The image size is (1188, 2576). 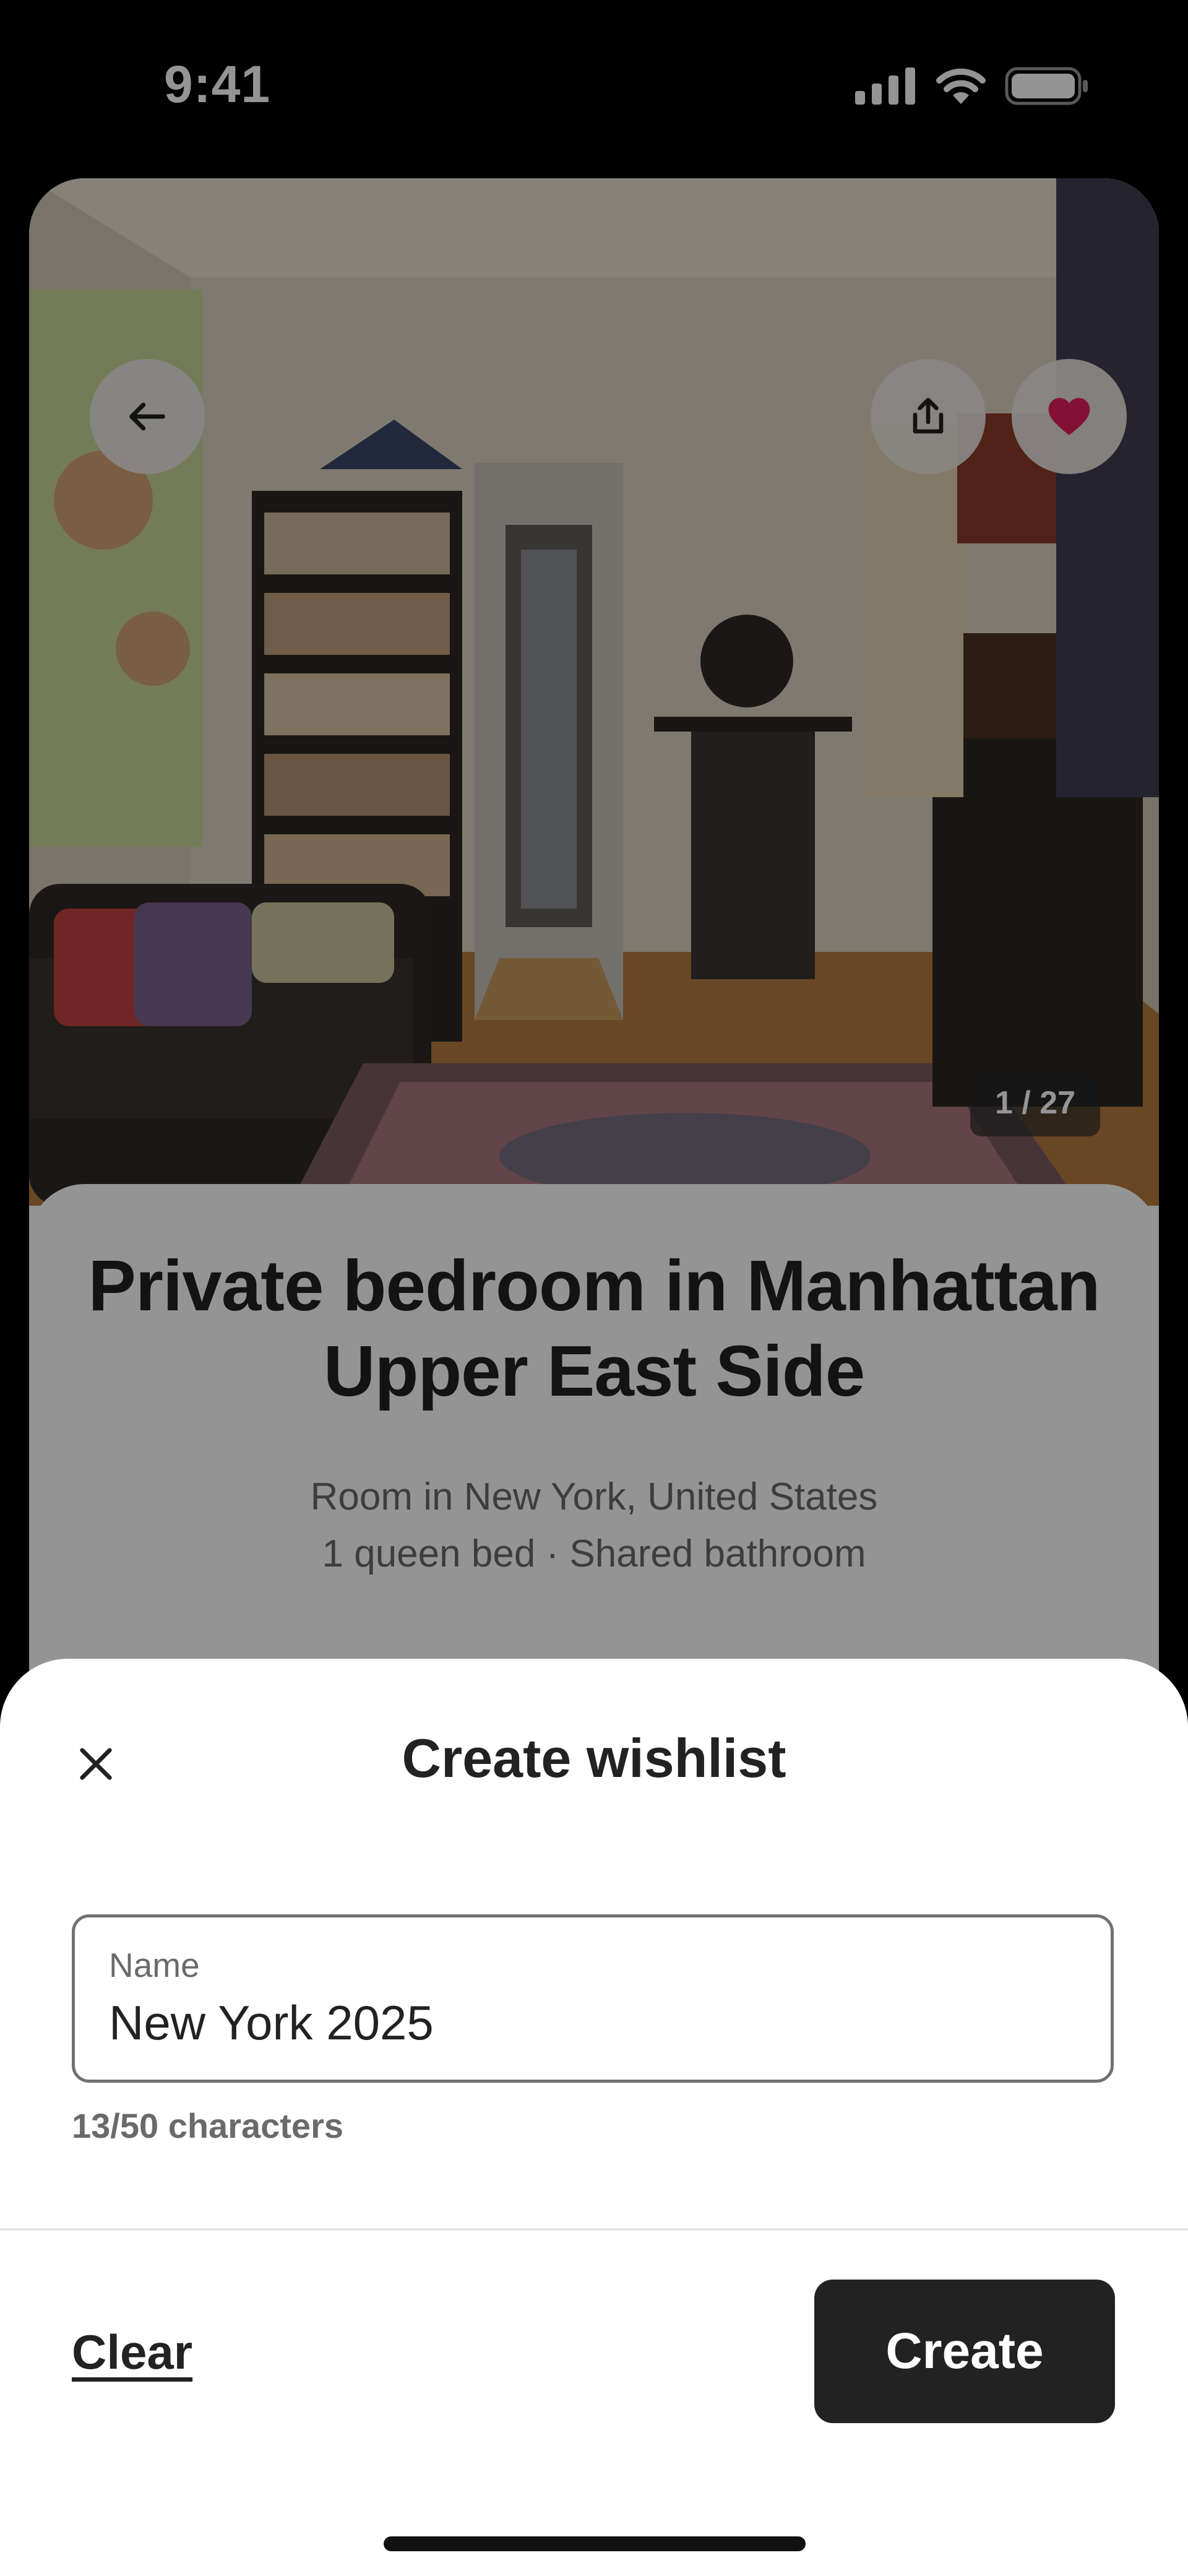 I want to click on share-button, so click(x=928, y=416).